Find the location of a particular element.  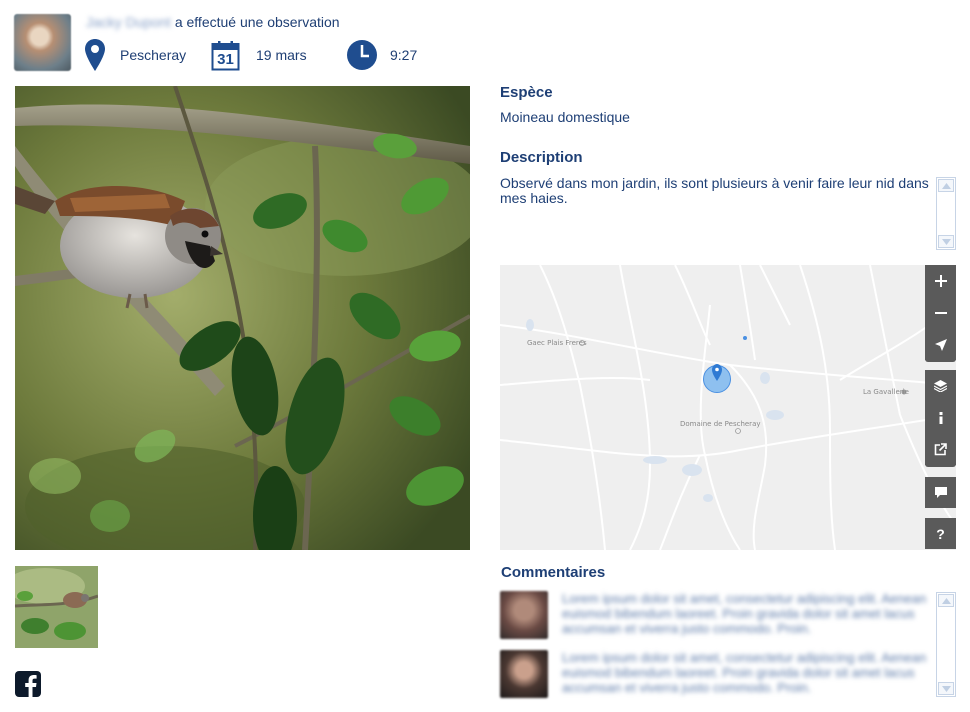

map-tool-controls is located at coordinates (940, 418).